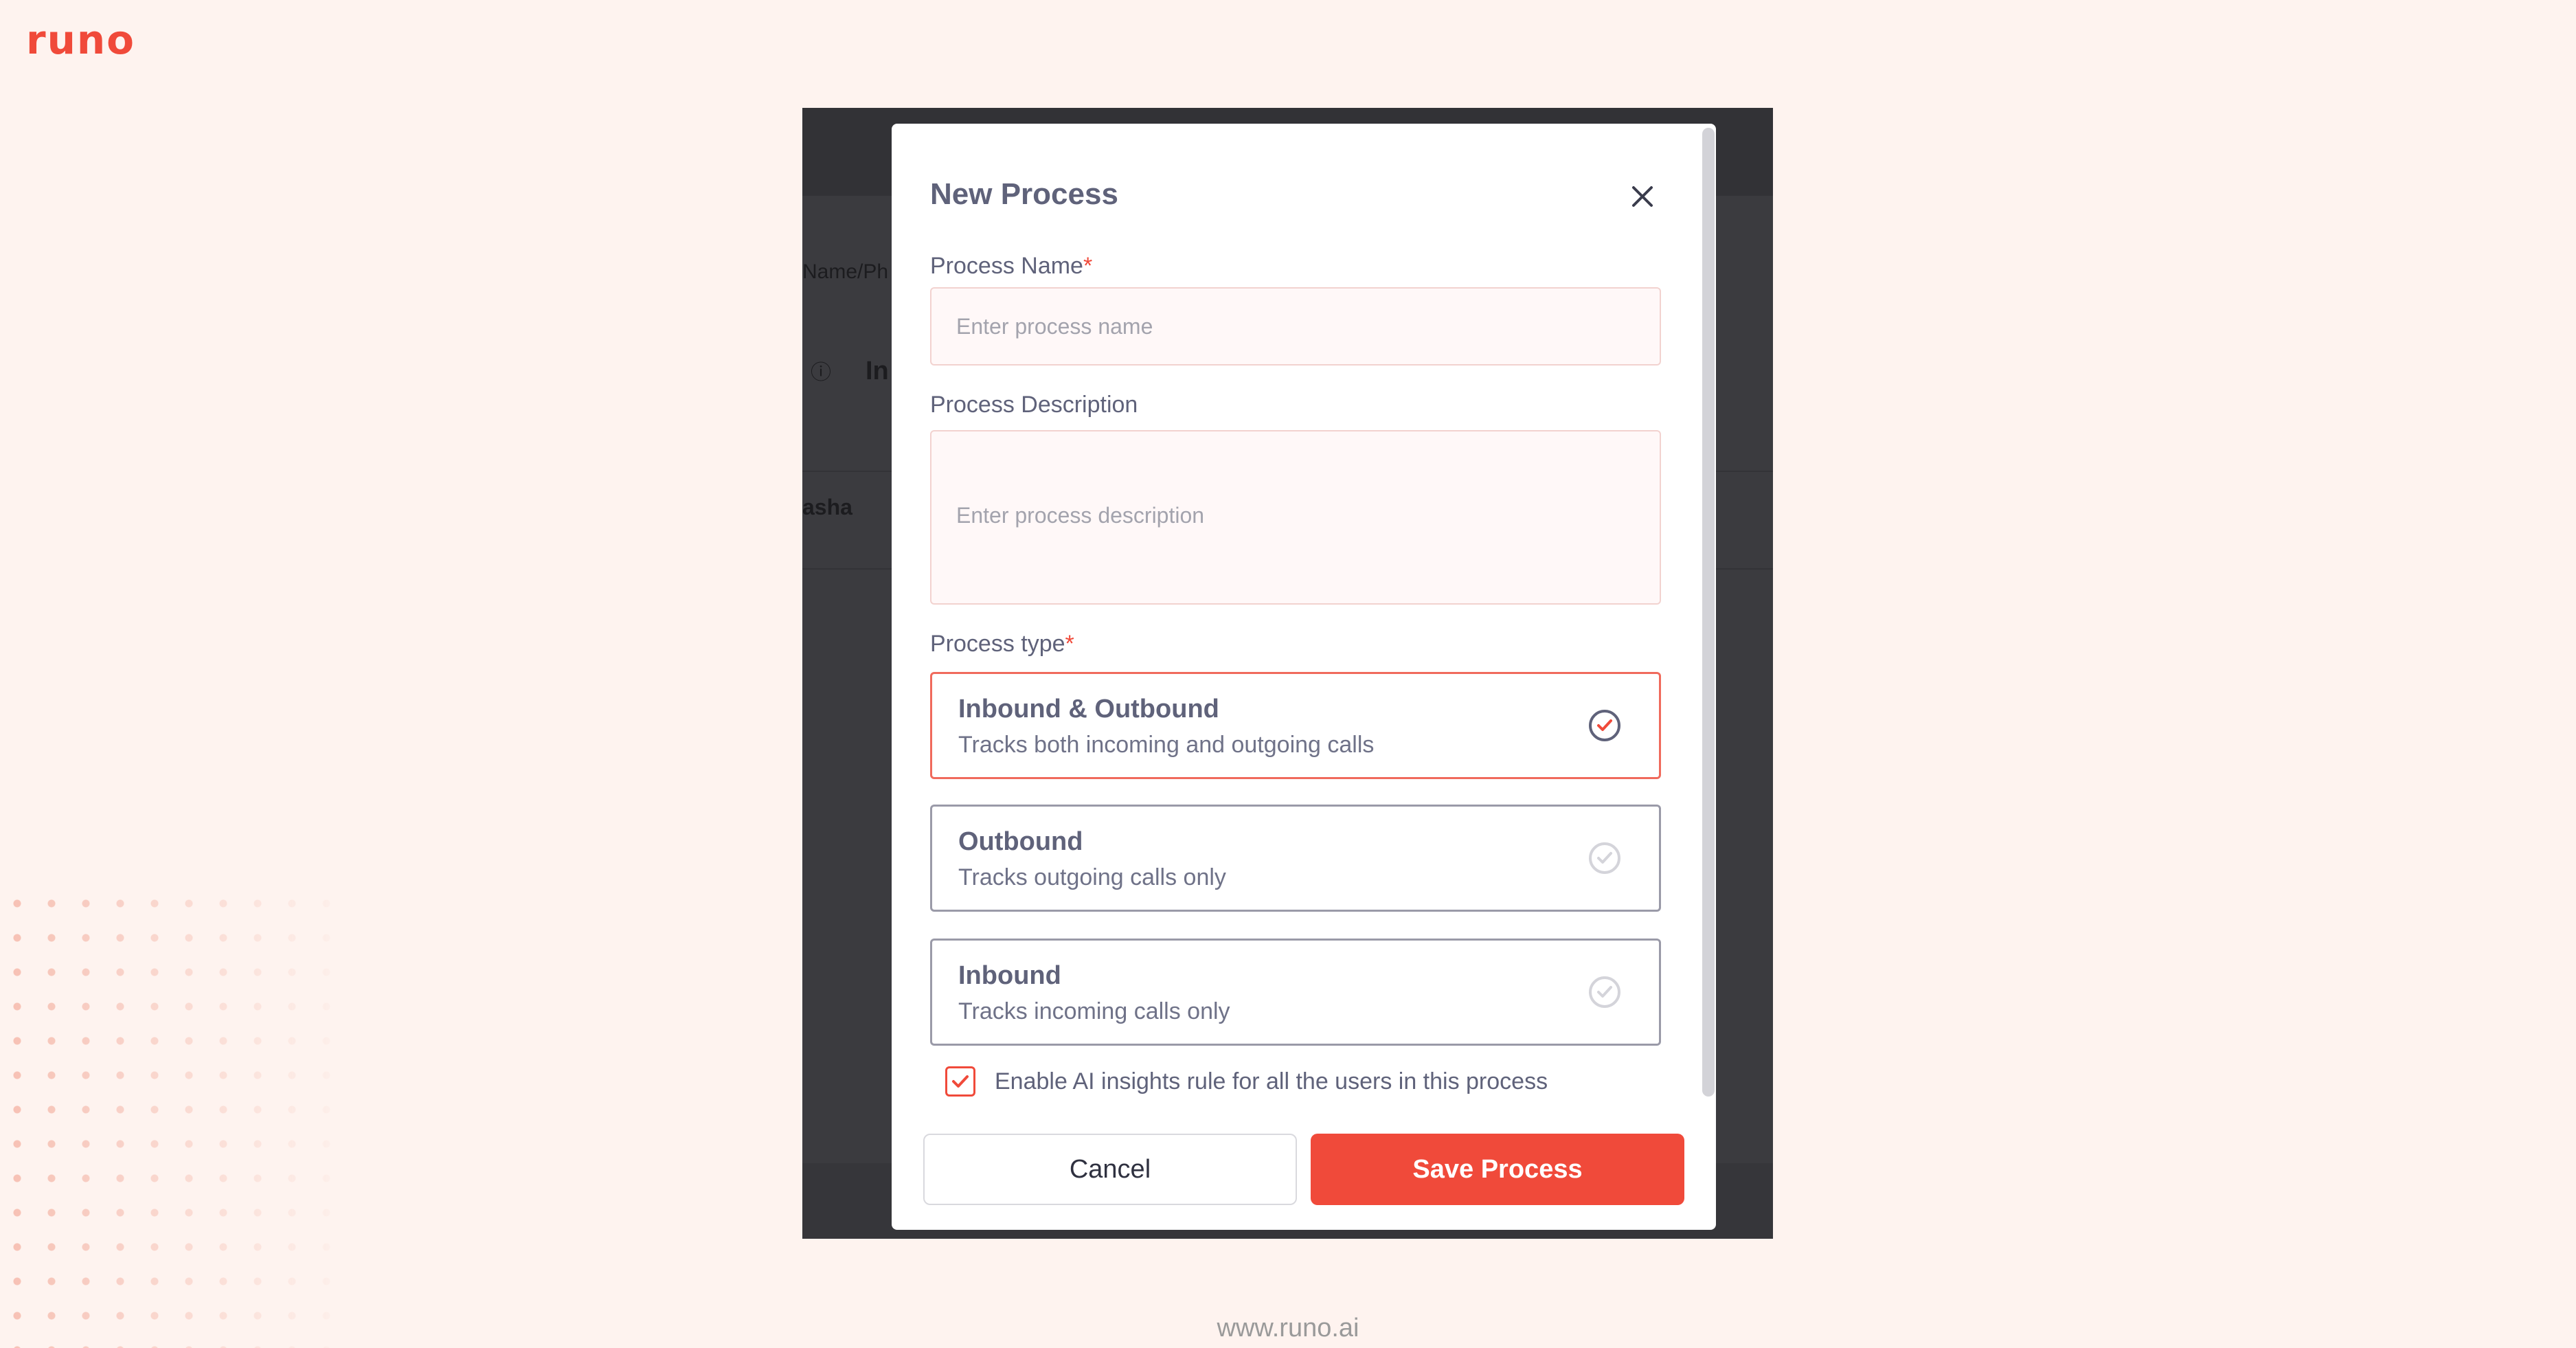 The image size is (2576, 1348). What do you see at coordinates (1295, 858) in the screenshot?
I see `process-type-option-outbound: Outbound Tracks outgoing calls only` at bounding box center [1295, 858].